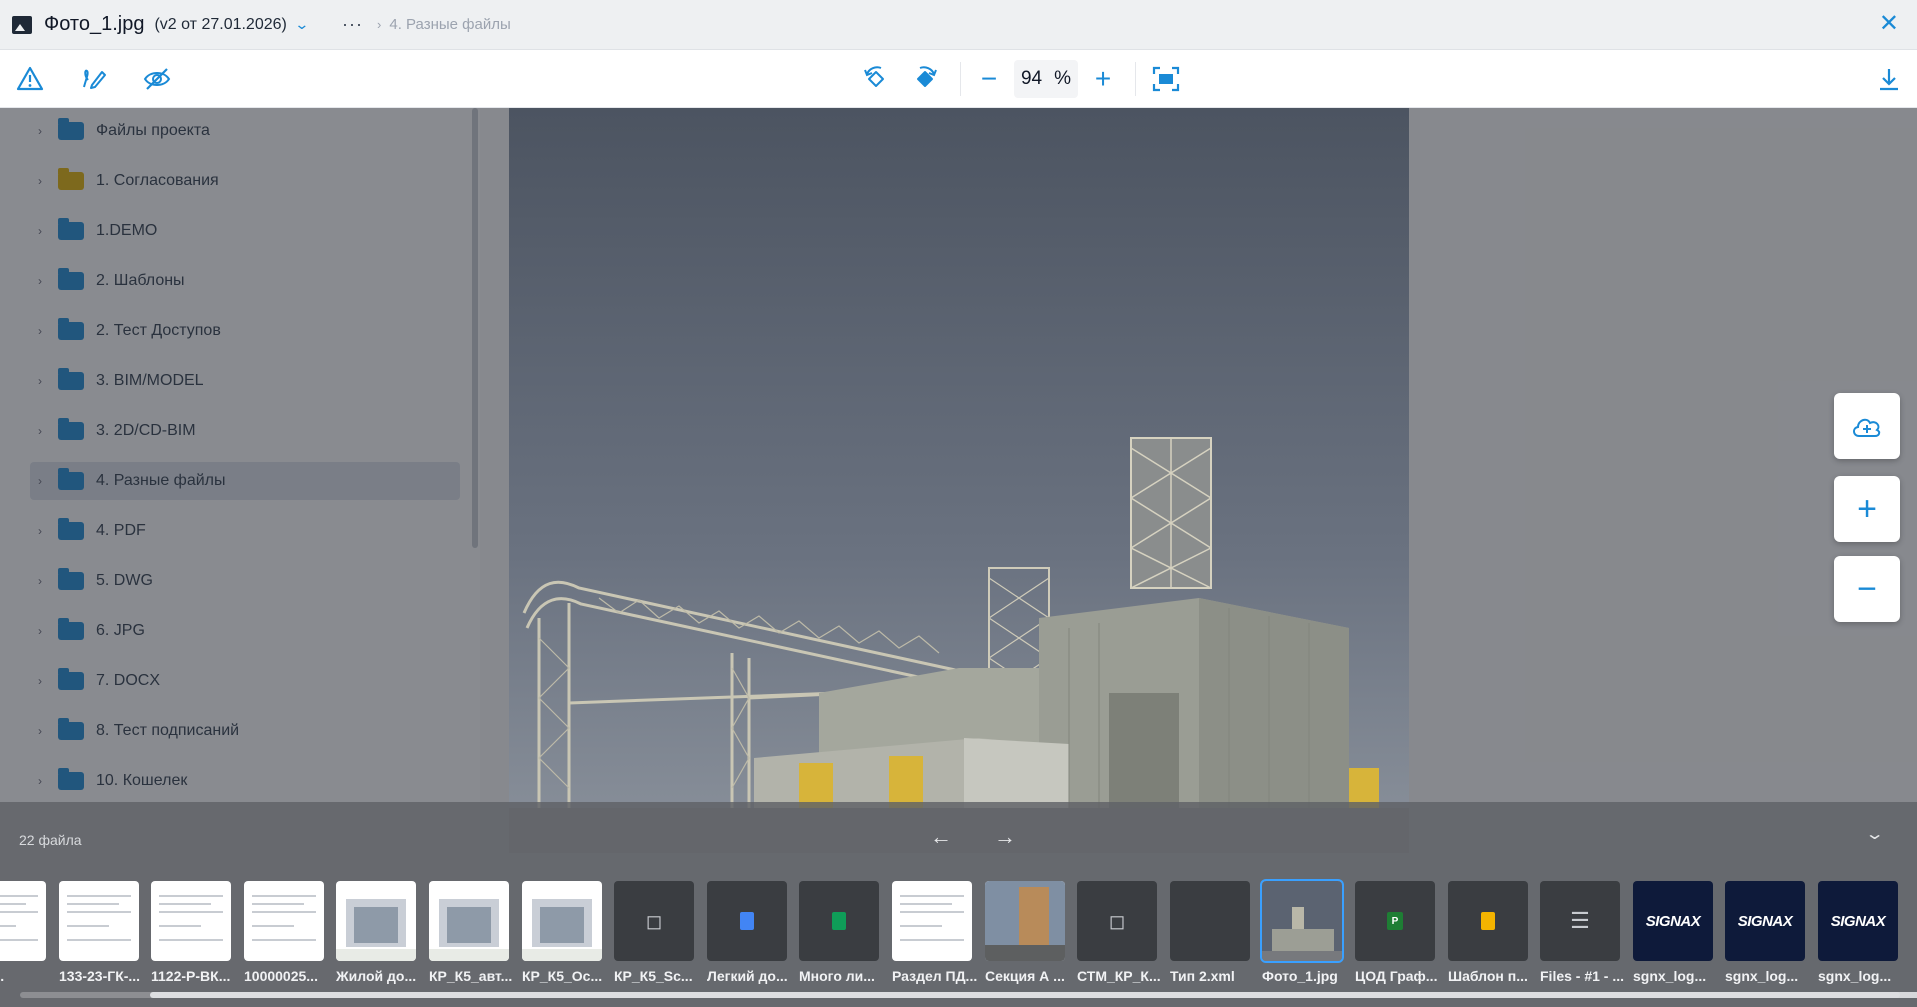 The height and width of the screenshot is (1007, 1917). I want to click on toolbar-divider, so click(1135, 79).